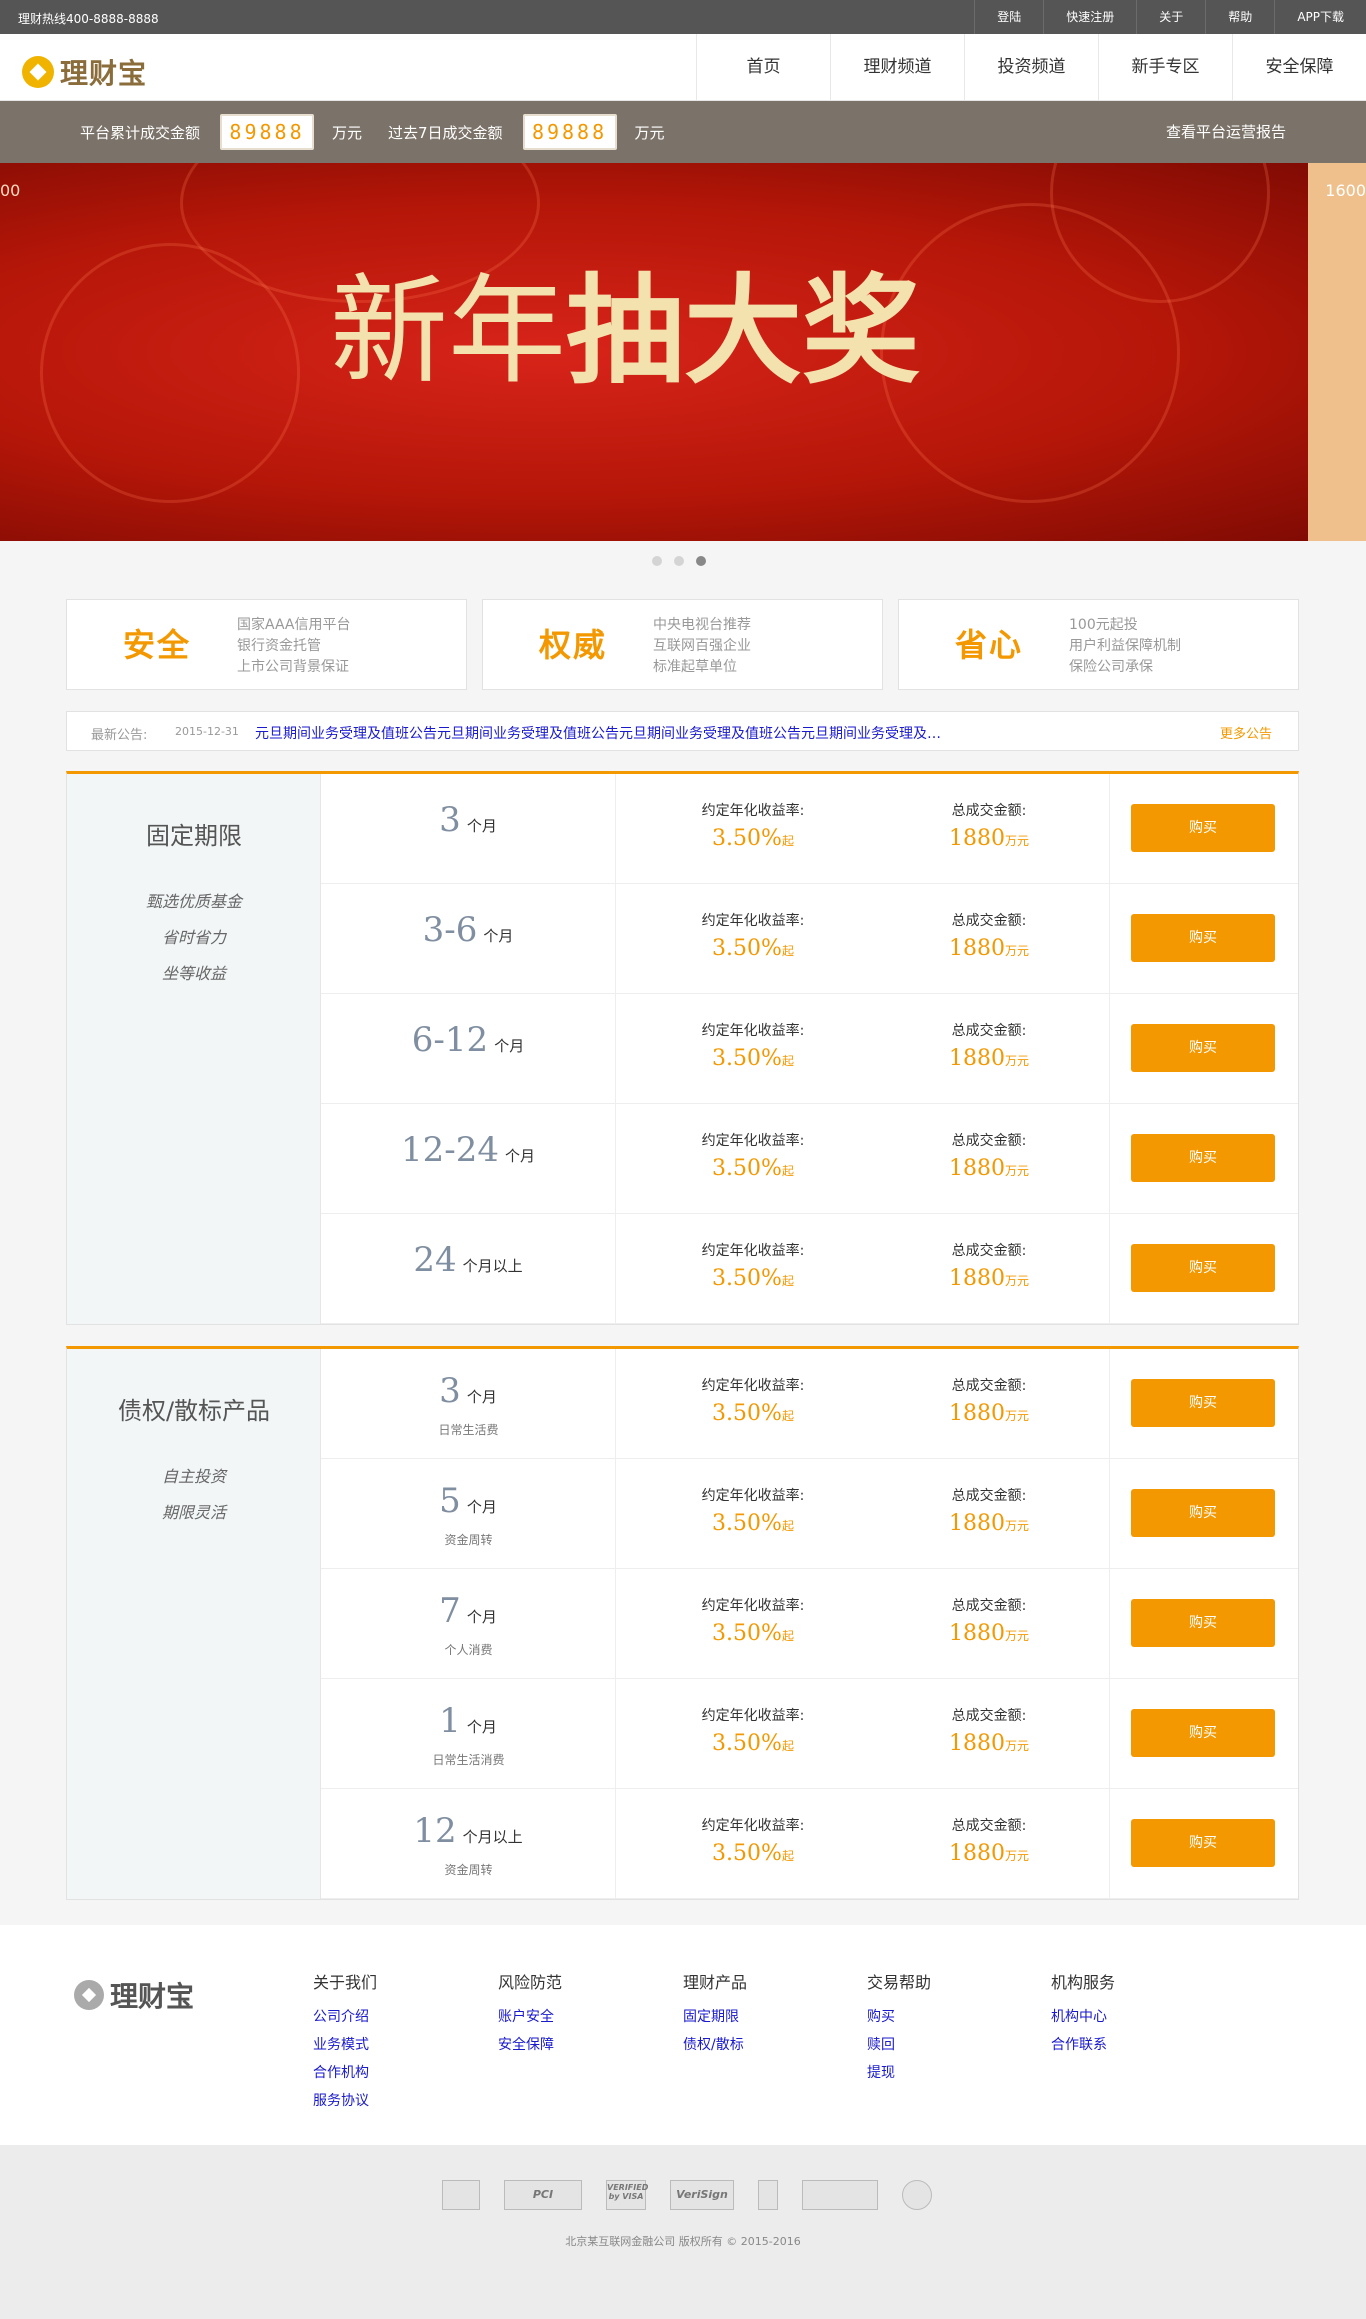  Describe the element at coordinates (1246, 732) in the screenshot. I see `more-notices-link: 更多公告` at that location.